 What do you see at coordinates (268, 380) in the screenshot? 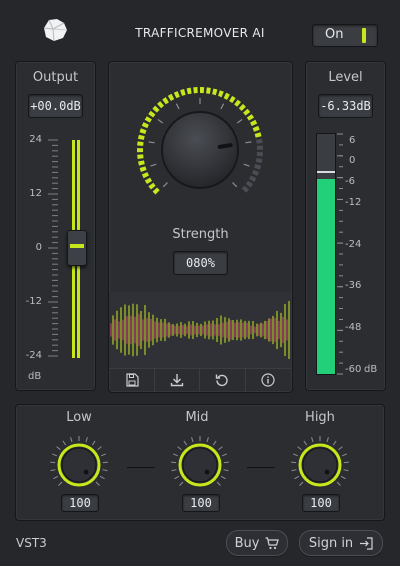
I see `info-icon` at bounding box center [268, 380].